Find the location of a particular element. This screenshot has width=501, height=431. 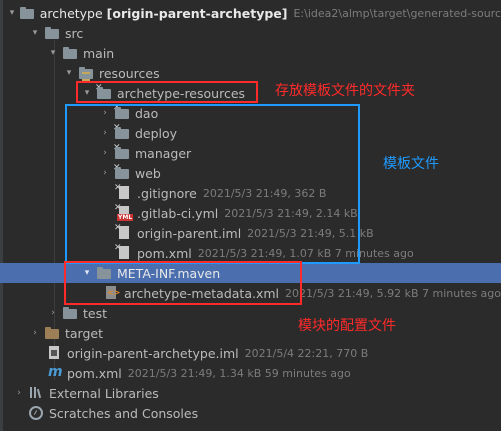

tree-row-target: › target is located at coordinates (250, 333).